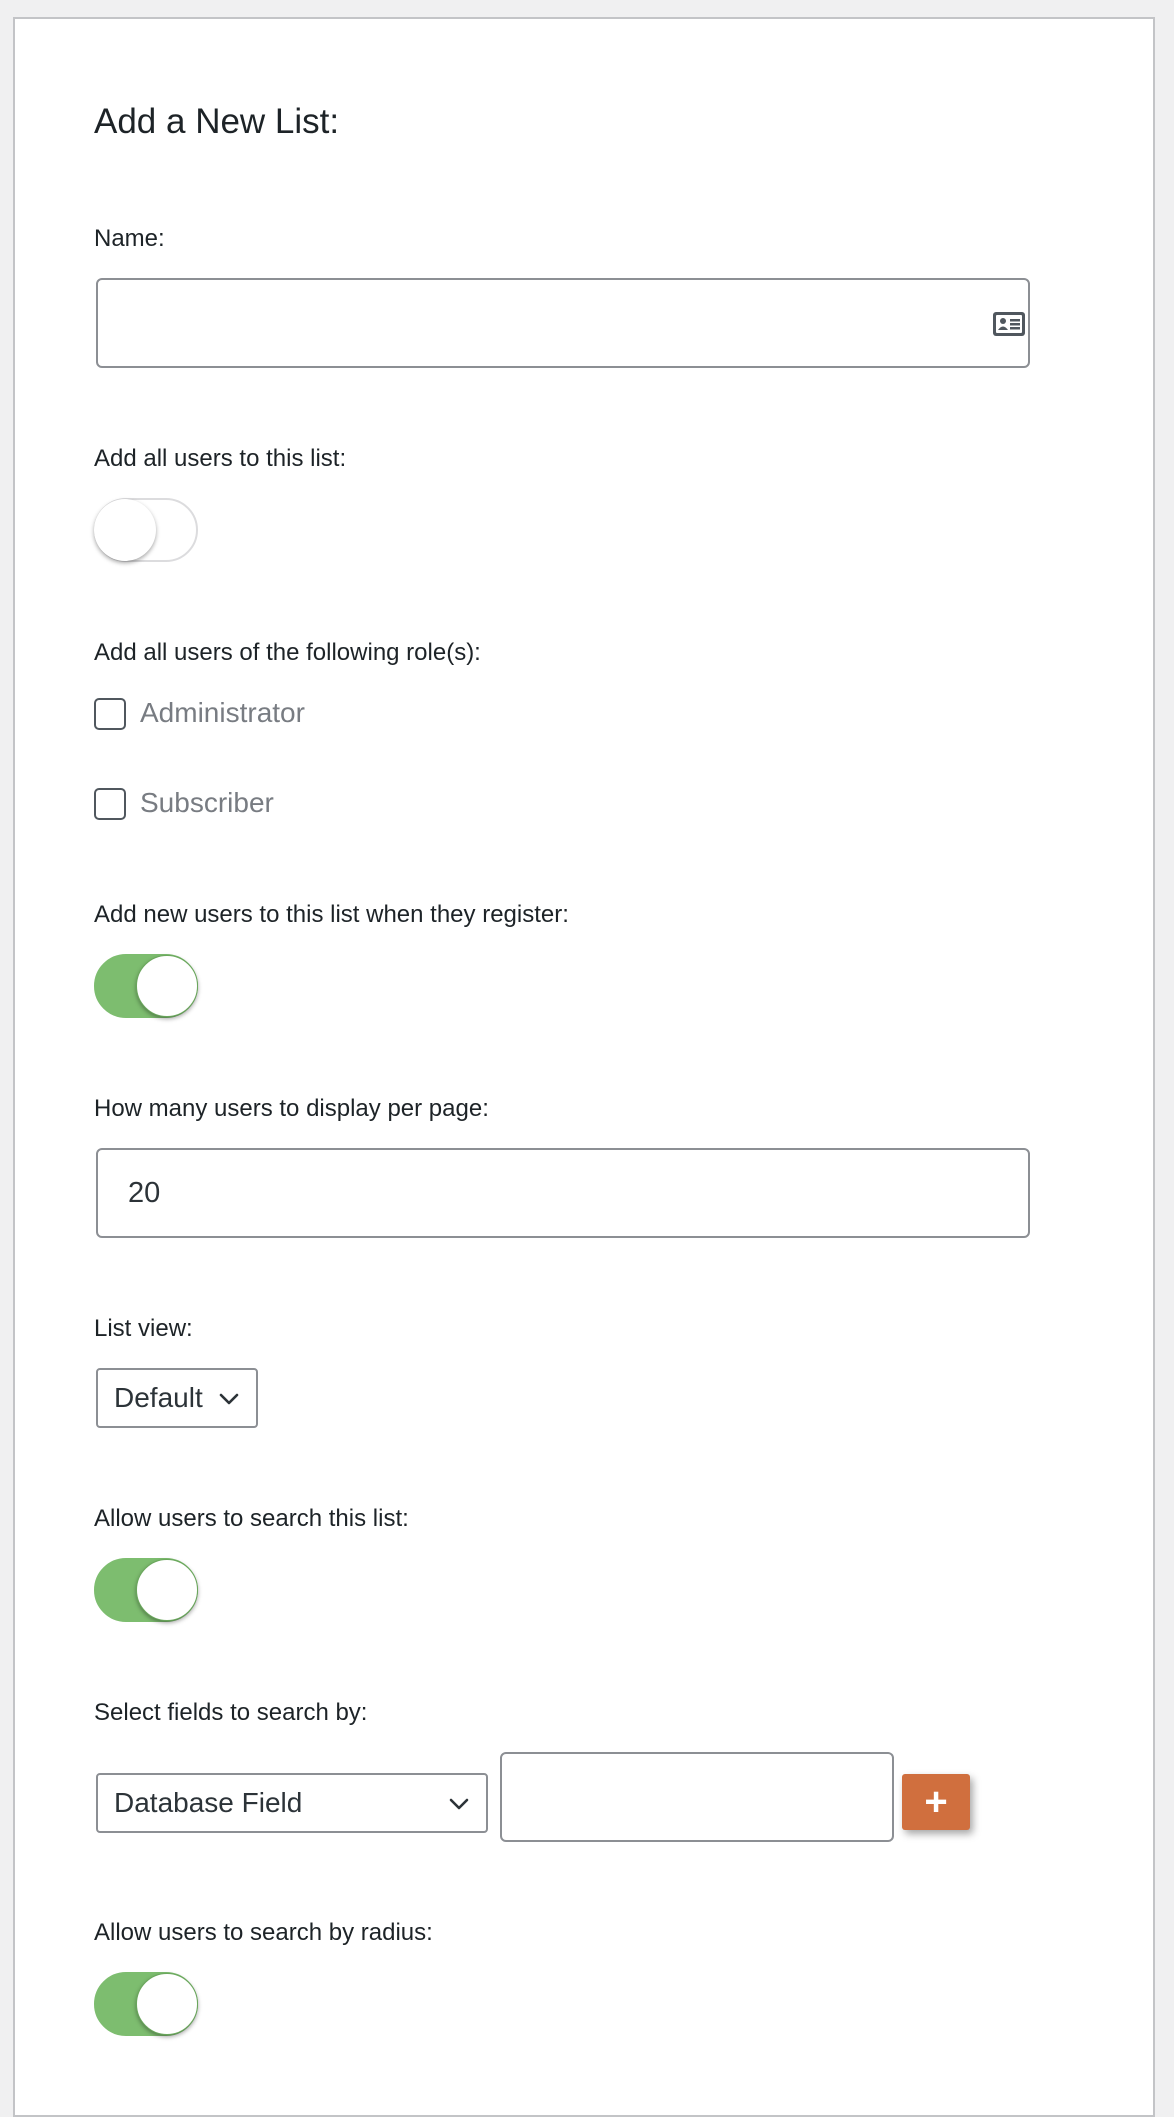 This screenshot has width=1174, height=2117. Describe the element at coordinates (1009, 324) in the screenshot. I see `contact-card-icon` at that location.